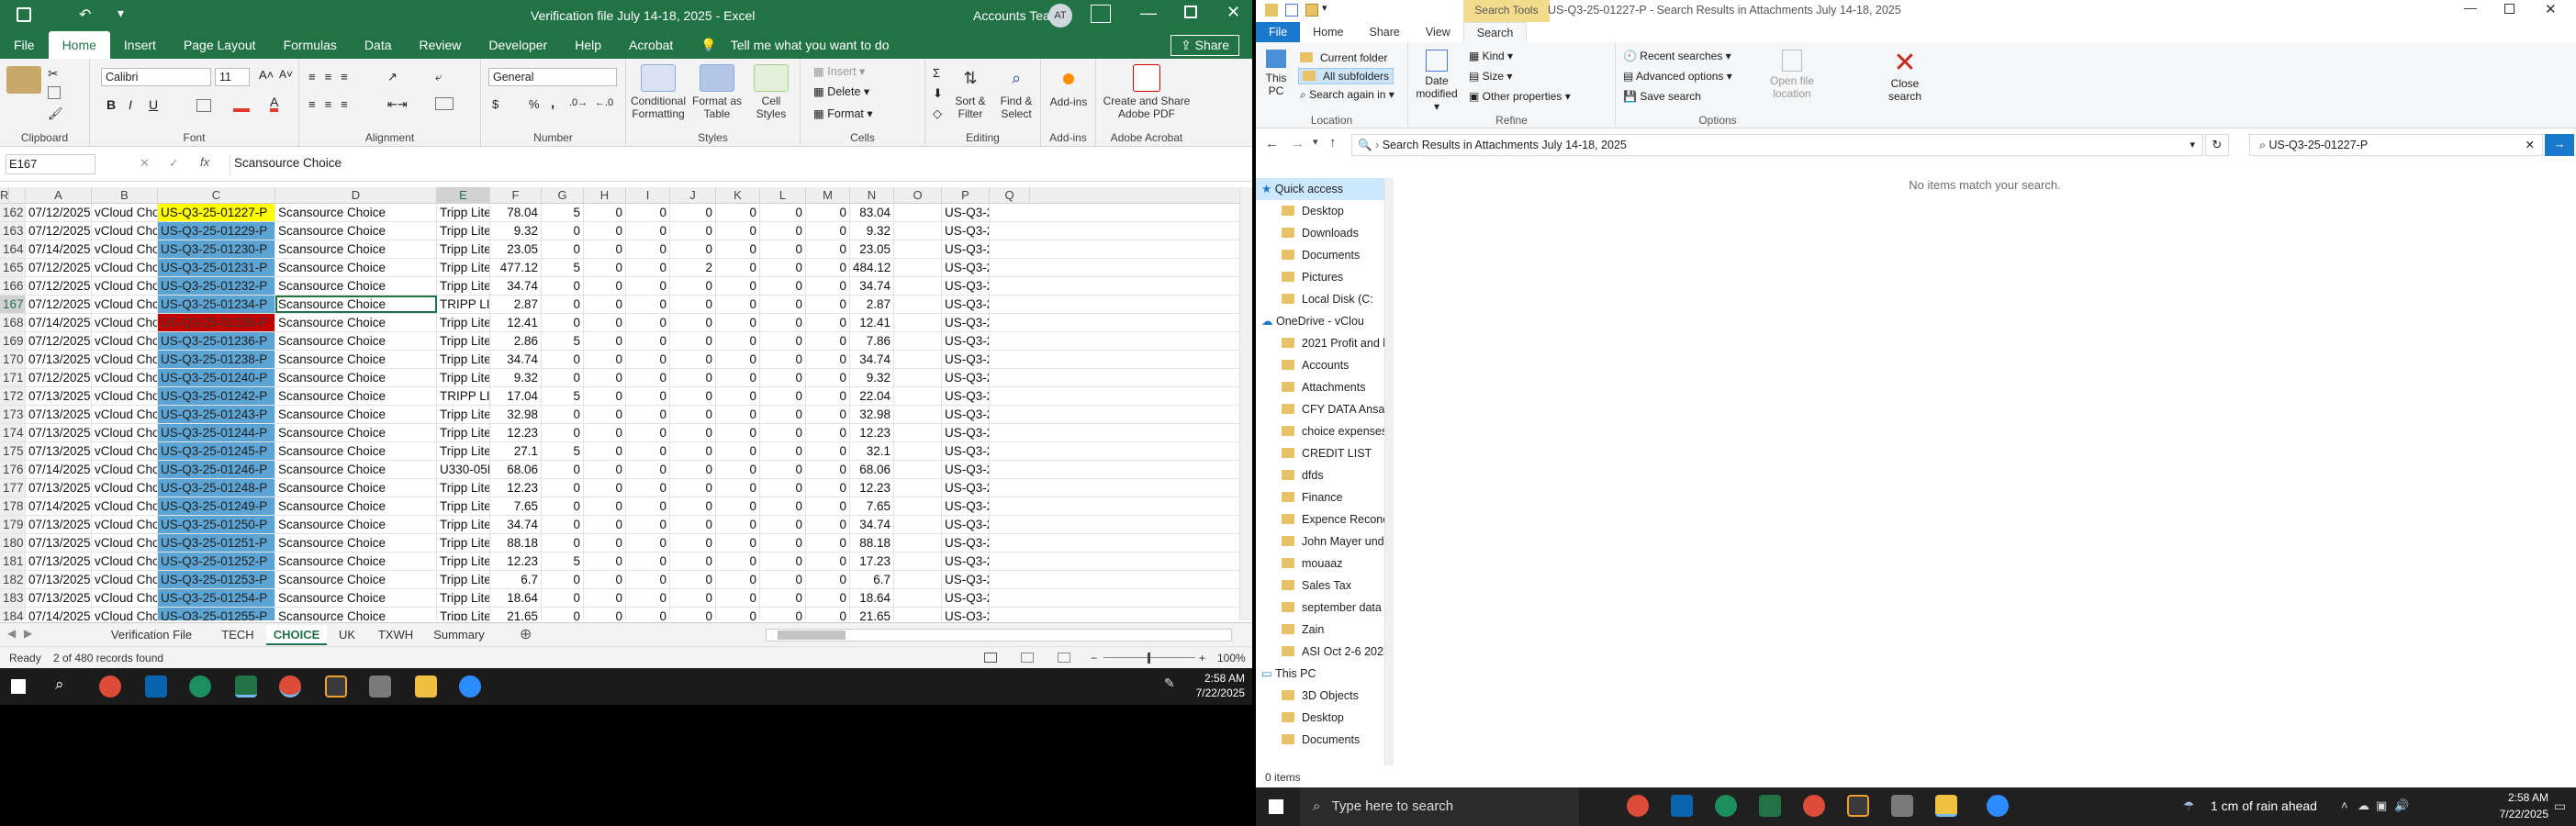  Describe the element at coordinates (13, 378) in the screenshot. I see `row-number: 171` at that location.